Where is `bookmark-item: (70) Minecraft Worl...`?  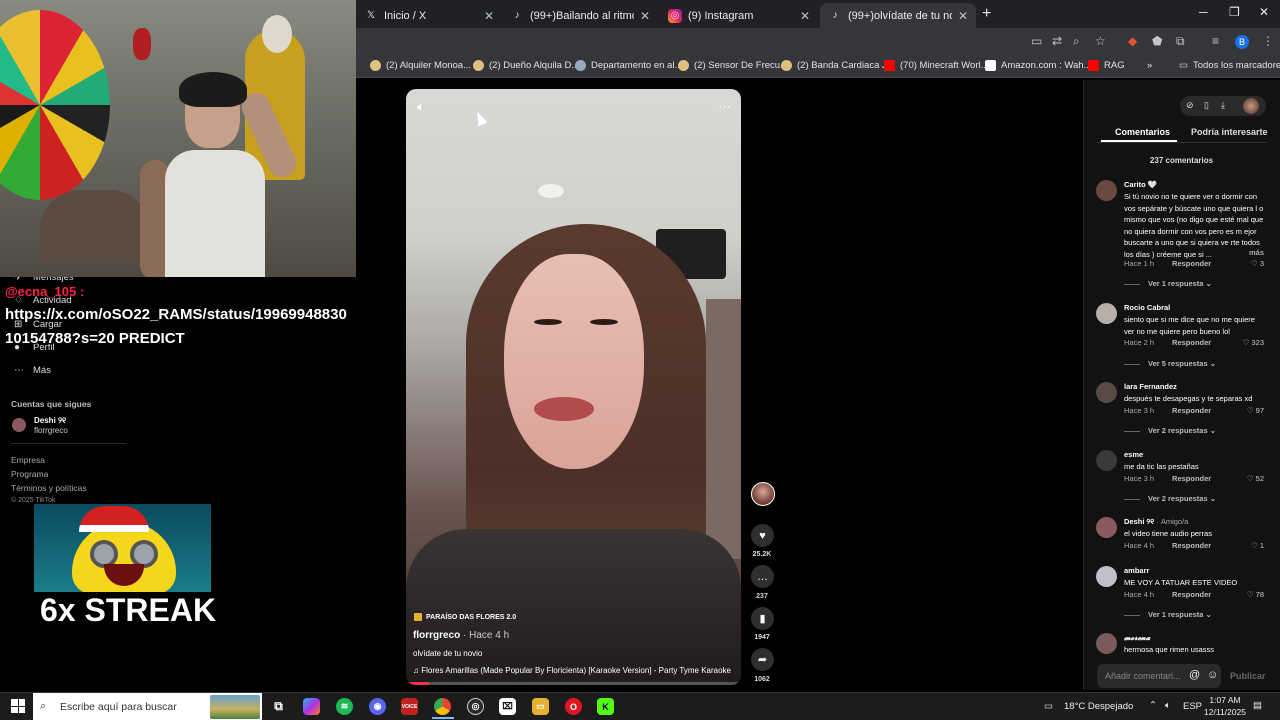
bookmark-item: (70) Minecraft Worl... is located at coordinates (936, 65).